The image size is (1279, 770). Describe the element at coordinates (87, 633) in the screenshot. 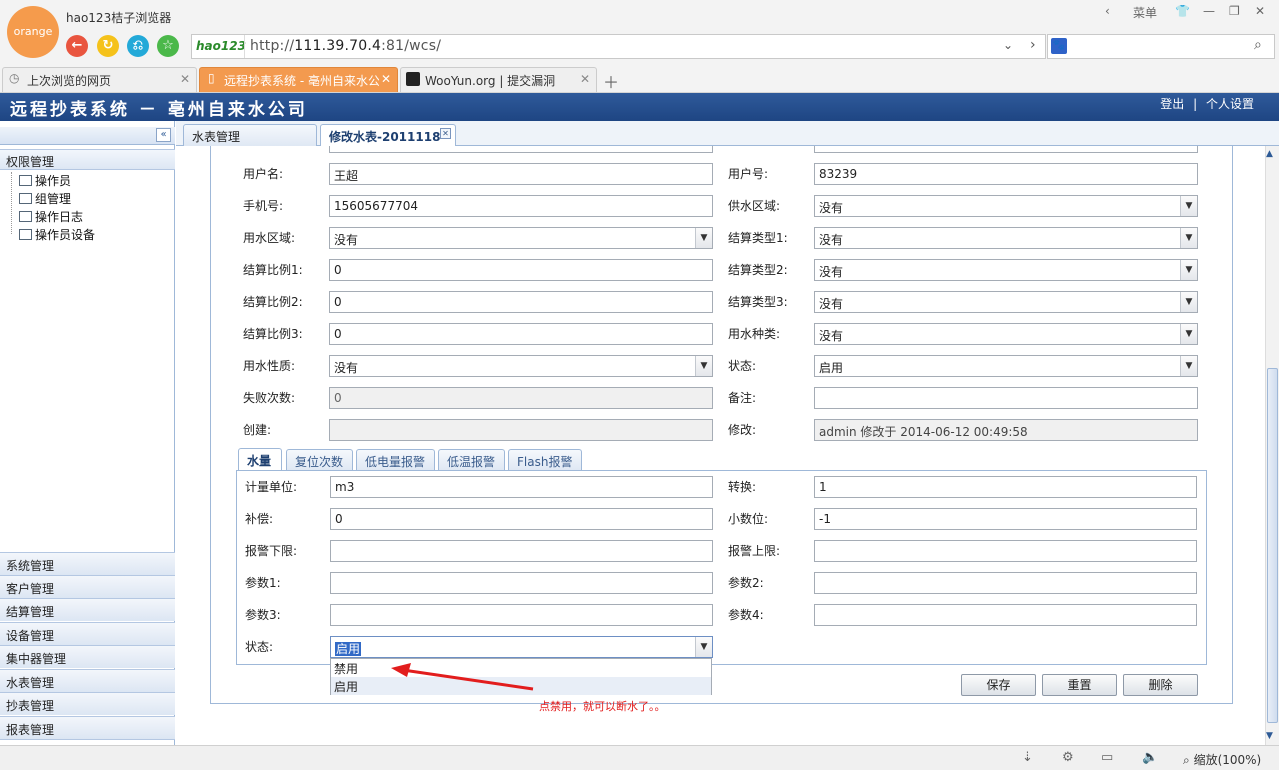

I see `sidebar-item-device: 设备管理` at that location.